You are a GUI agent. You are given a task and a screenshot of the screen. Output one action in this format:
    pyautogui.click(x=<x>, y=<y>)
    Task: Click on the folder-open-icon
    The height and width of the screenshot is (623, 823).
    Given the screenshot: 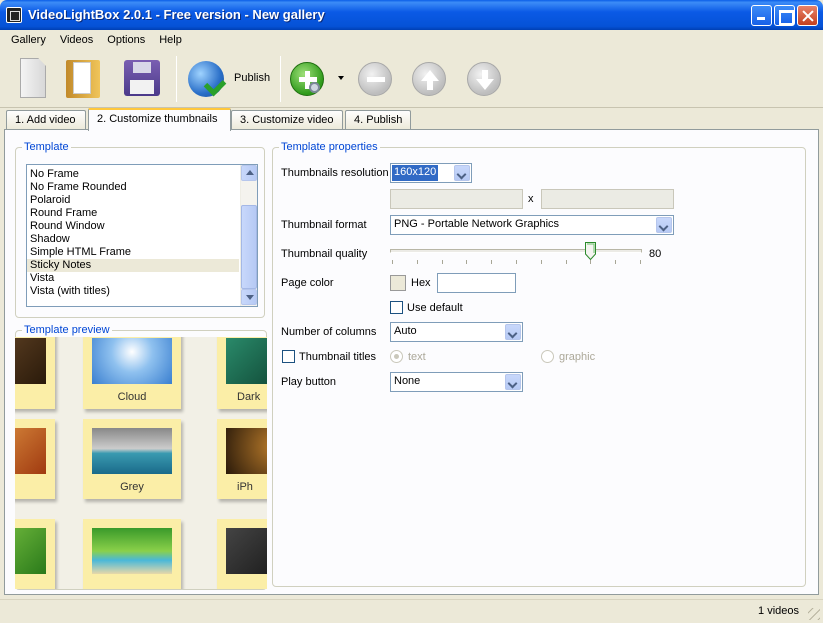 What is the action you would take?
    pyautogui.click(x=83, y=79)
    